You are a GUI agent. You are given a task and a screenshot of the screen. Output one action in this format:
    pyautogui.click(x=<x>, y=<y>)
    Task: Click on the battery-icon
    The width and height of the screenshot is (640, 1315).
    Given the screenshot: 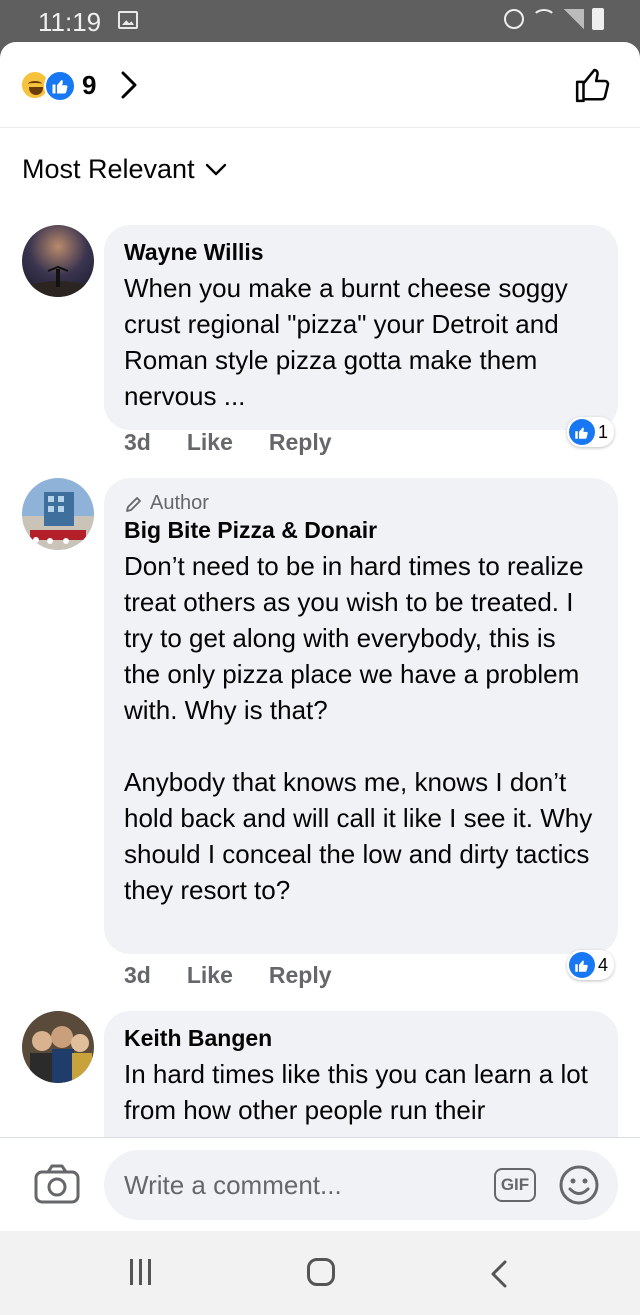 What is the action you would take?
    pyautogui.click(x=598, y=19)
    